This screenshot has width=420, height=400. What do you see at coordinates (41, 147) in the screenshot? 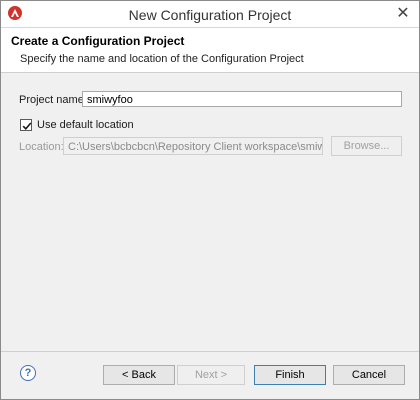
I see `location-label: Location:` at bounding box center [41, 147].